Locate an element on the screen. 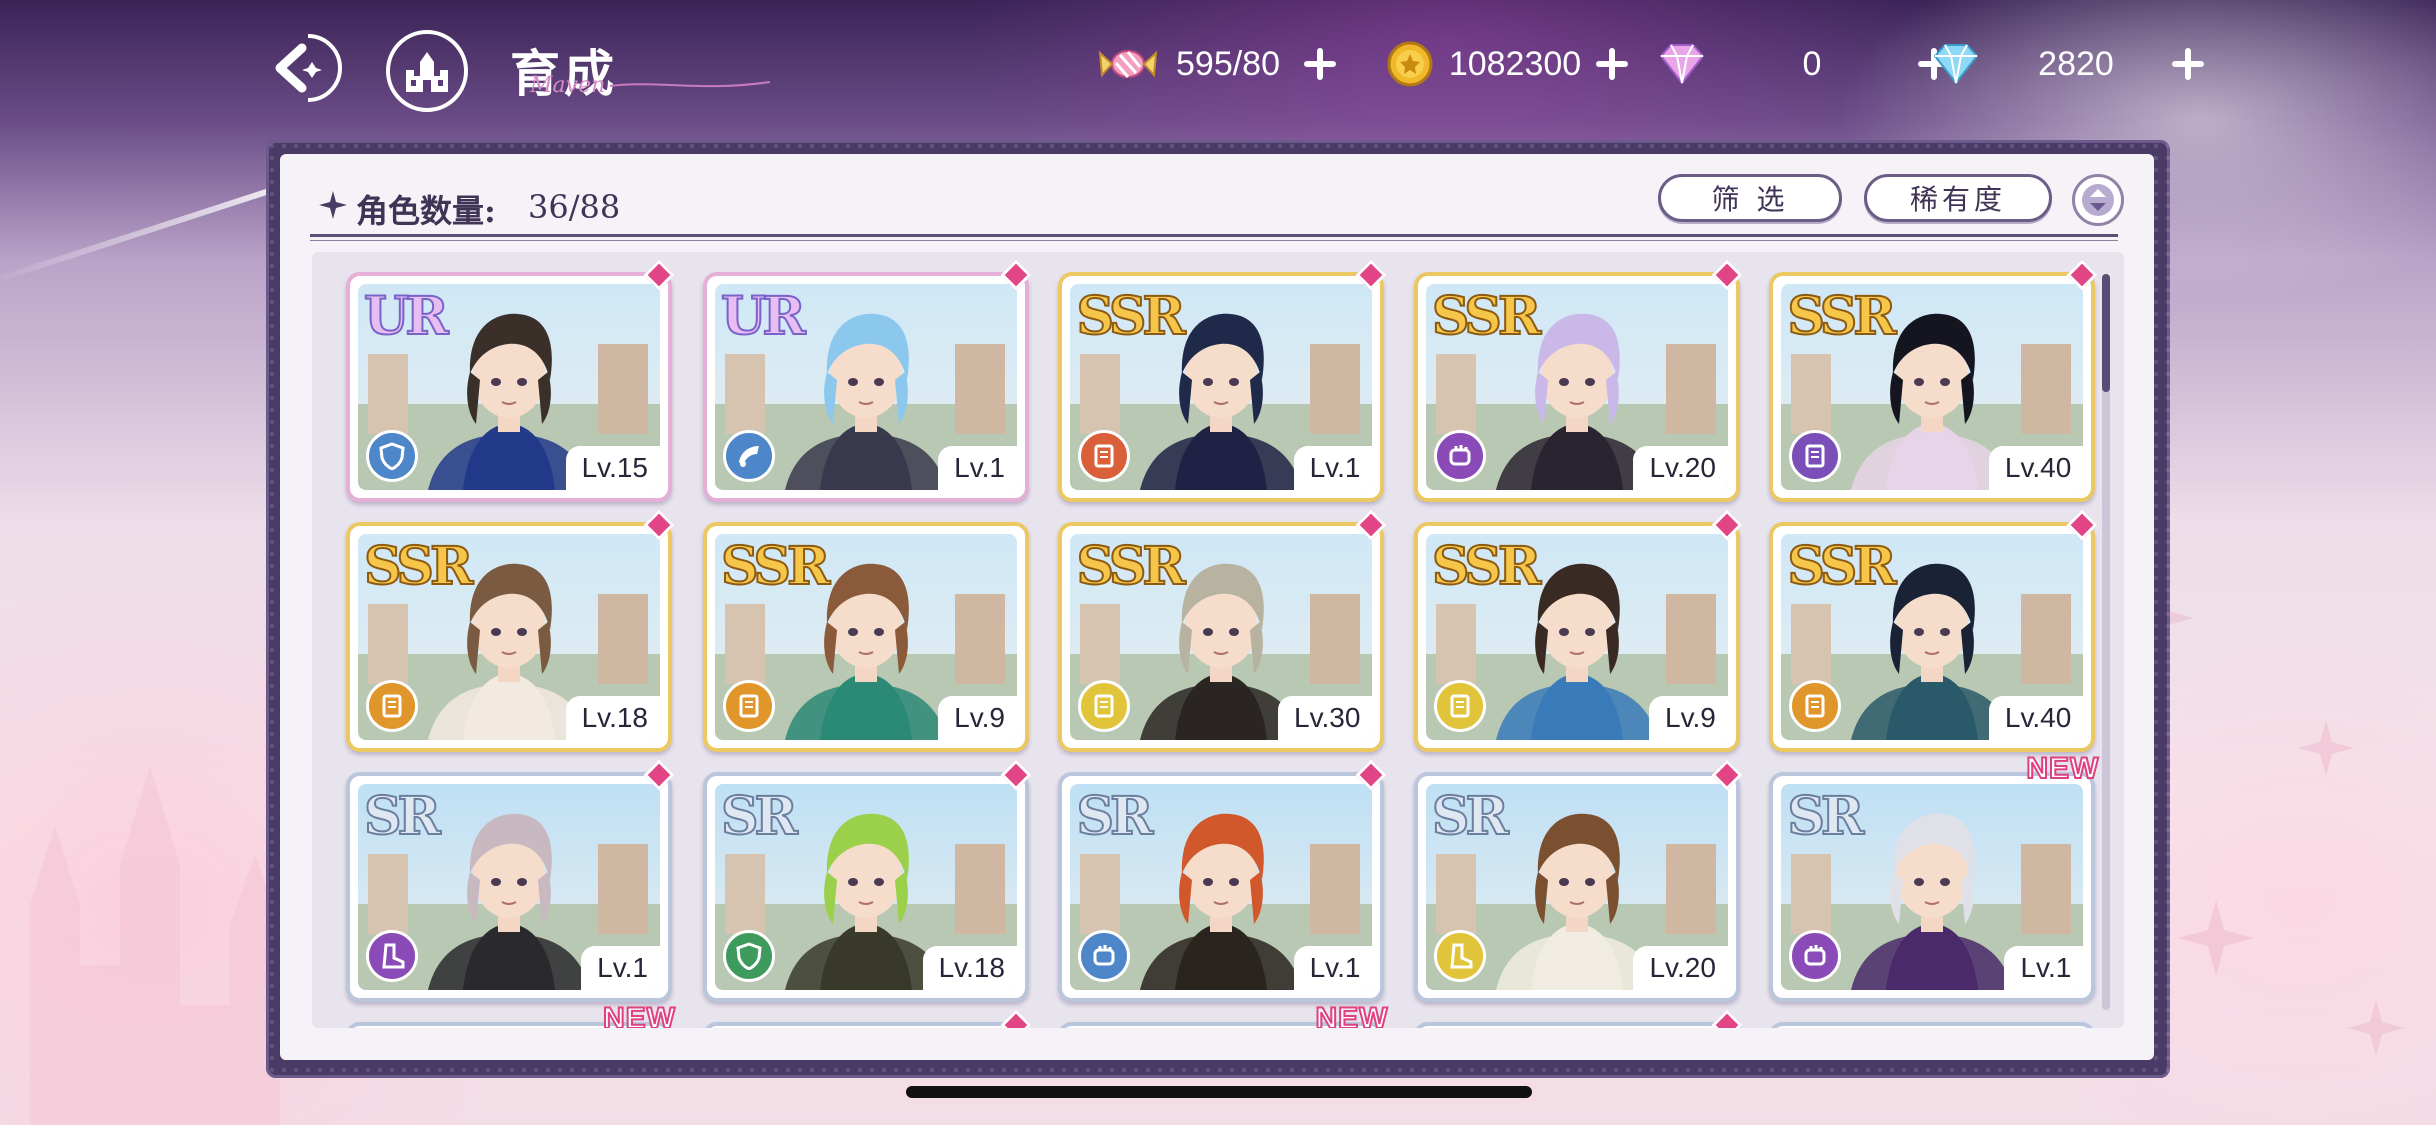 The height and width of the screenshot is (1125, 2436). filter-button: 筛 选 is located at coordinates (1750, 198).